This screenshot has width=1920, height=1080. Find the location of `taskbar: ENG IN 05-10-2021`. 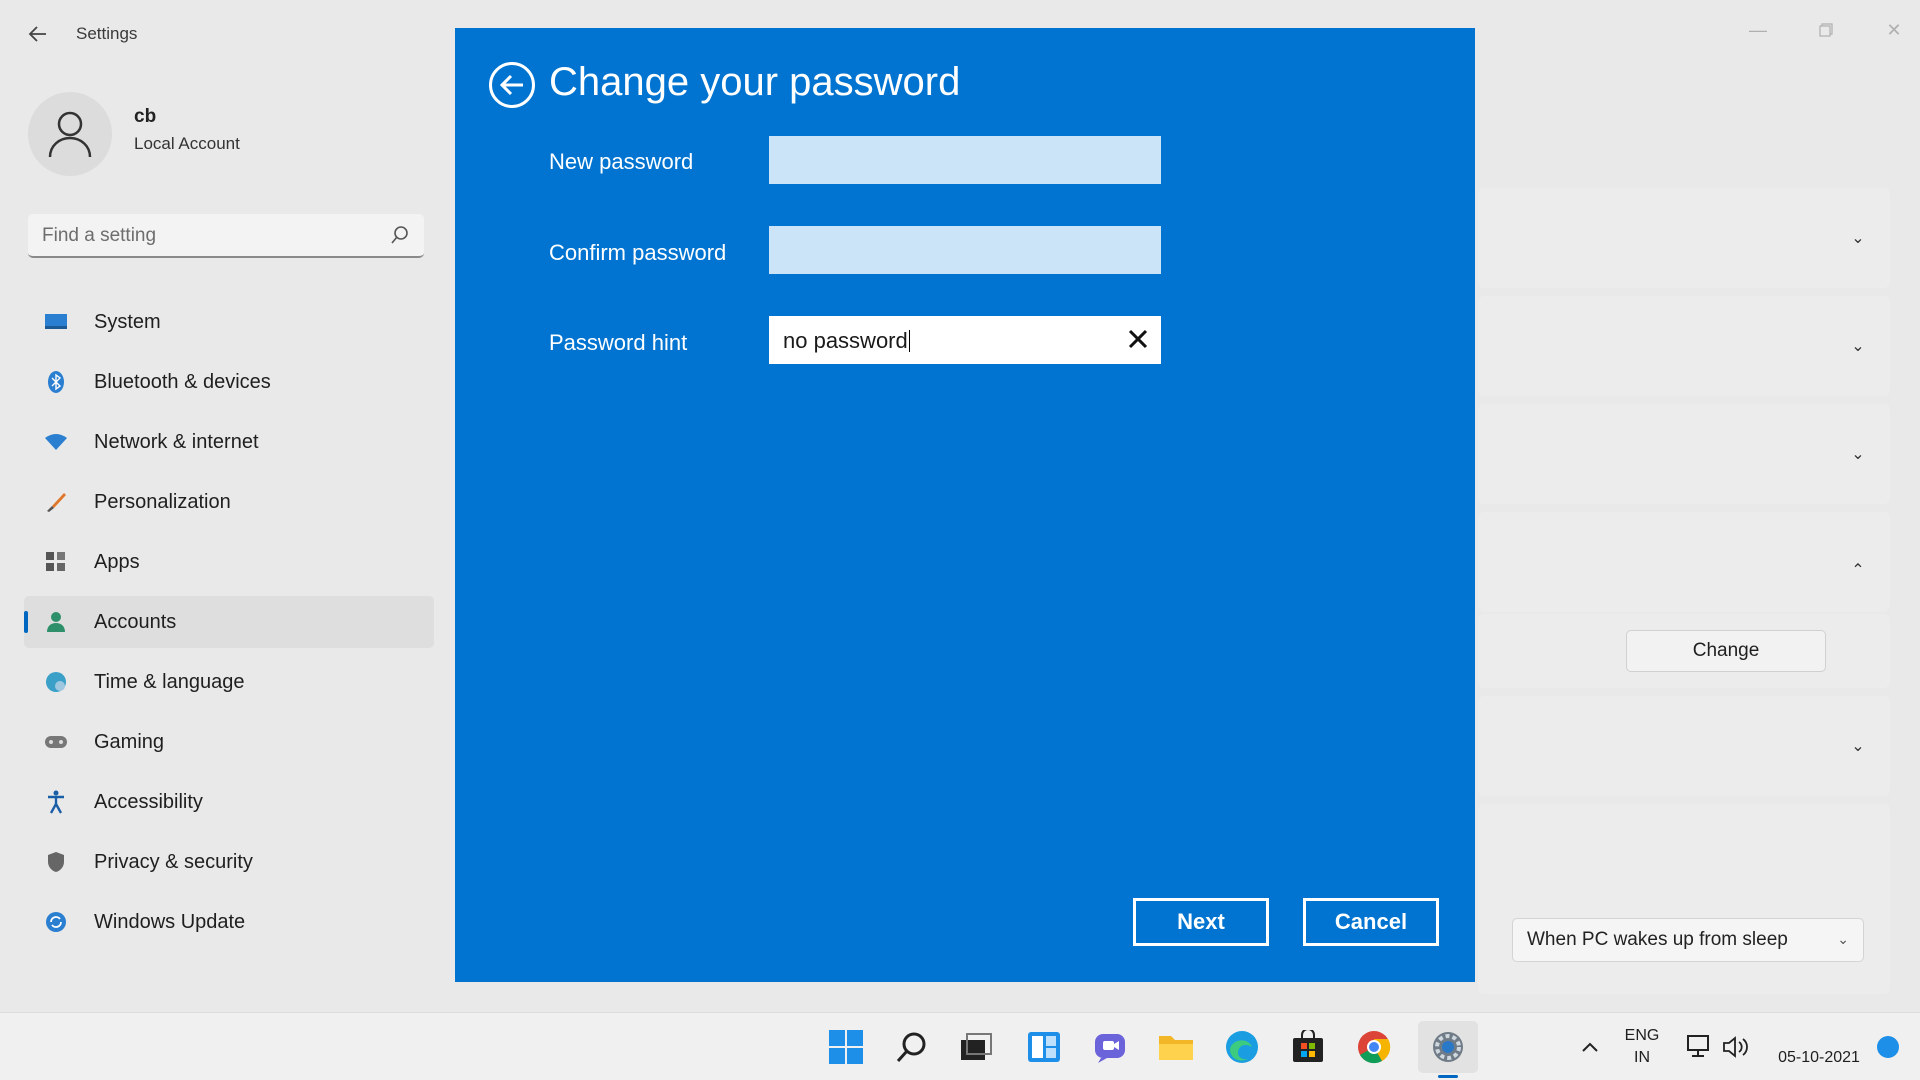

taskbar: ENG IN 05-10-2021 is located at coordinates (960, 1046).